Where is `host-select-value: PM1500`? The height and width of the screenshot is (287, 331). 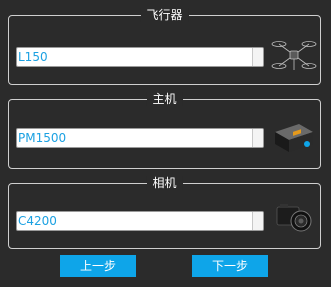 host-select-value: PM1500 is located at coordinates (42, 138).